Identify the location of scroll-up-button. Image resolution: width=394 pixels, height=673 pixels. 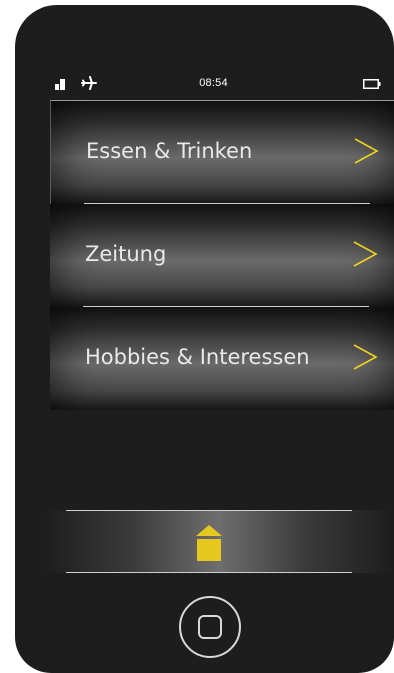
(218, 541).